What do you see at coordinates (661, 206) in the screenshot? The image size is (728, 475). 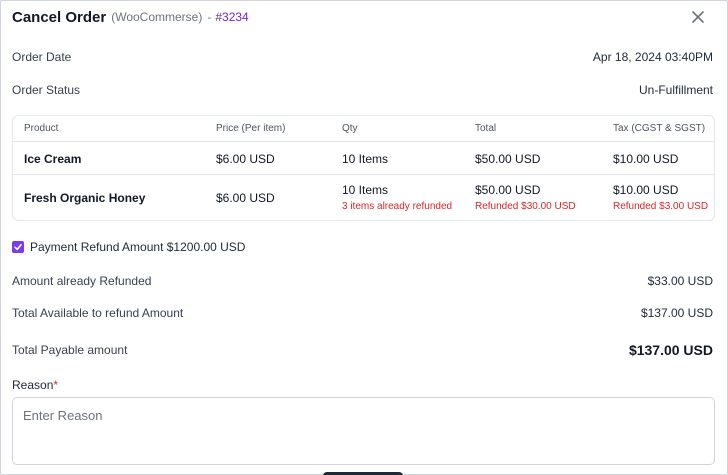 I see `tax-refund-note: Refunded $3.00 USD` at bounding box center [661, 206].